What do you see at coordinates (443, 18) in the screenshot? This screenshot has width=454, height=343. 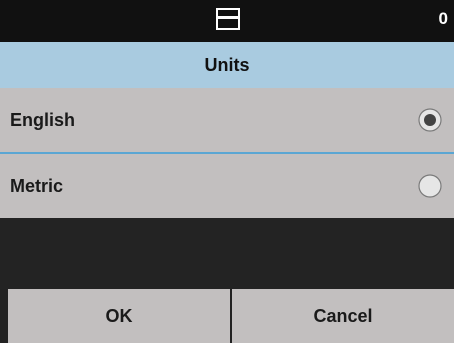 I see `page-counter: 0` at bounding box center [443, 18].